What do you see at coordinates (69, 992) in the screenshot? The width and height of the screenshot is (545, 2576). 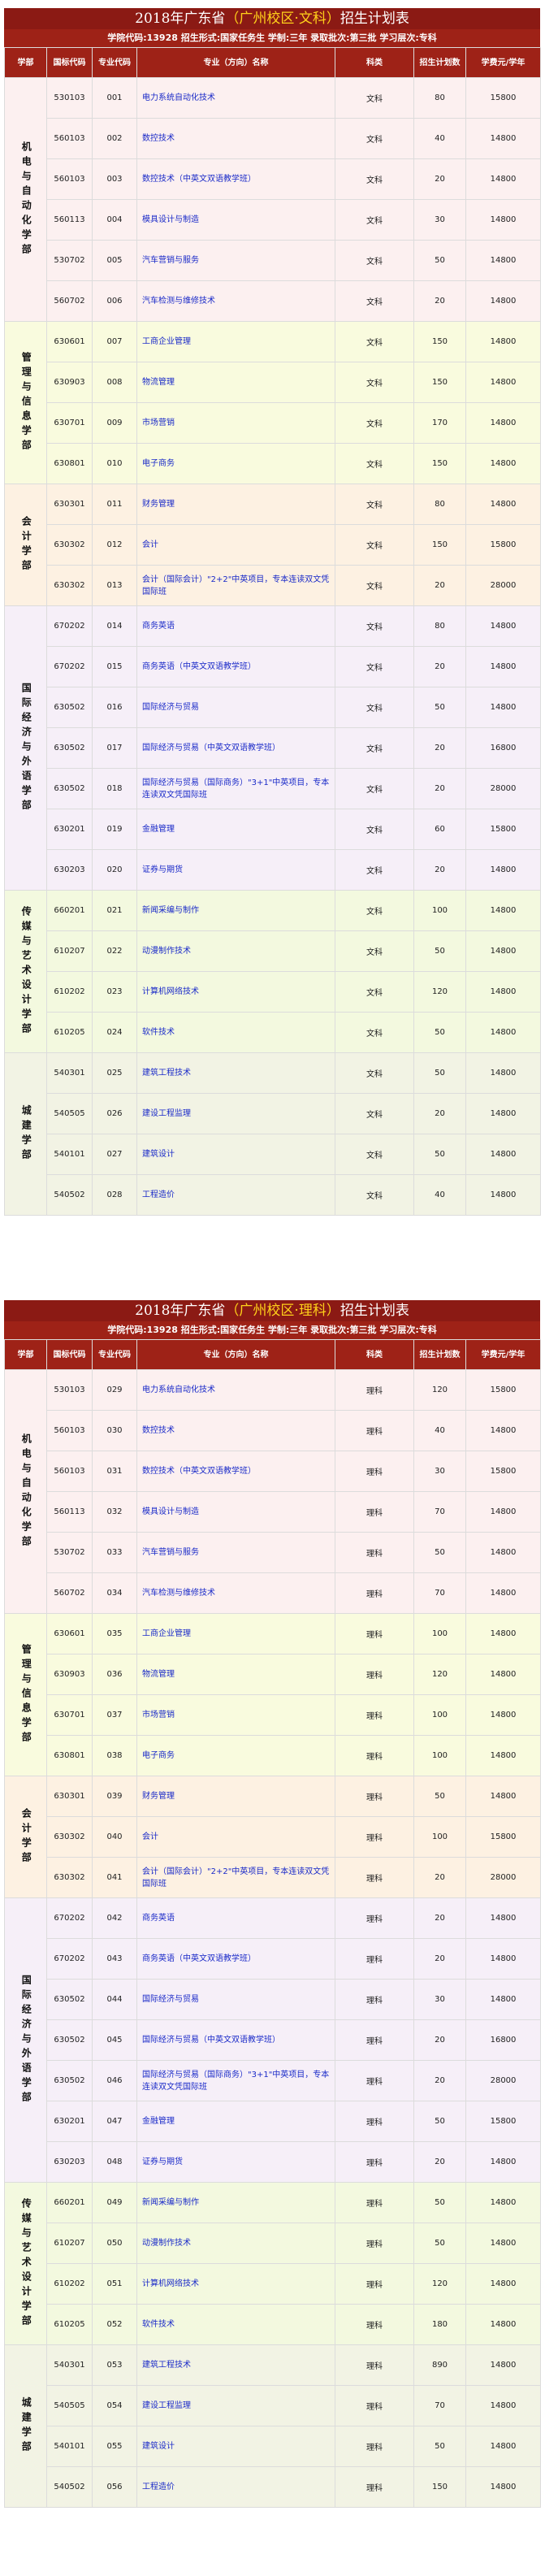 I see `national-code-cell: 610202` at bounding box center [69, 992].